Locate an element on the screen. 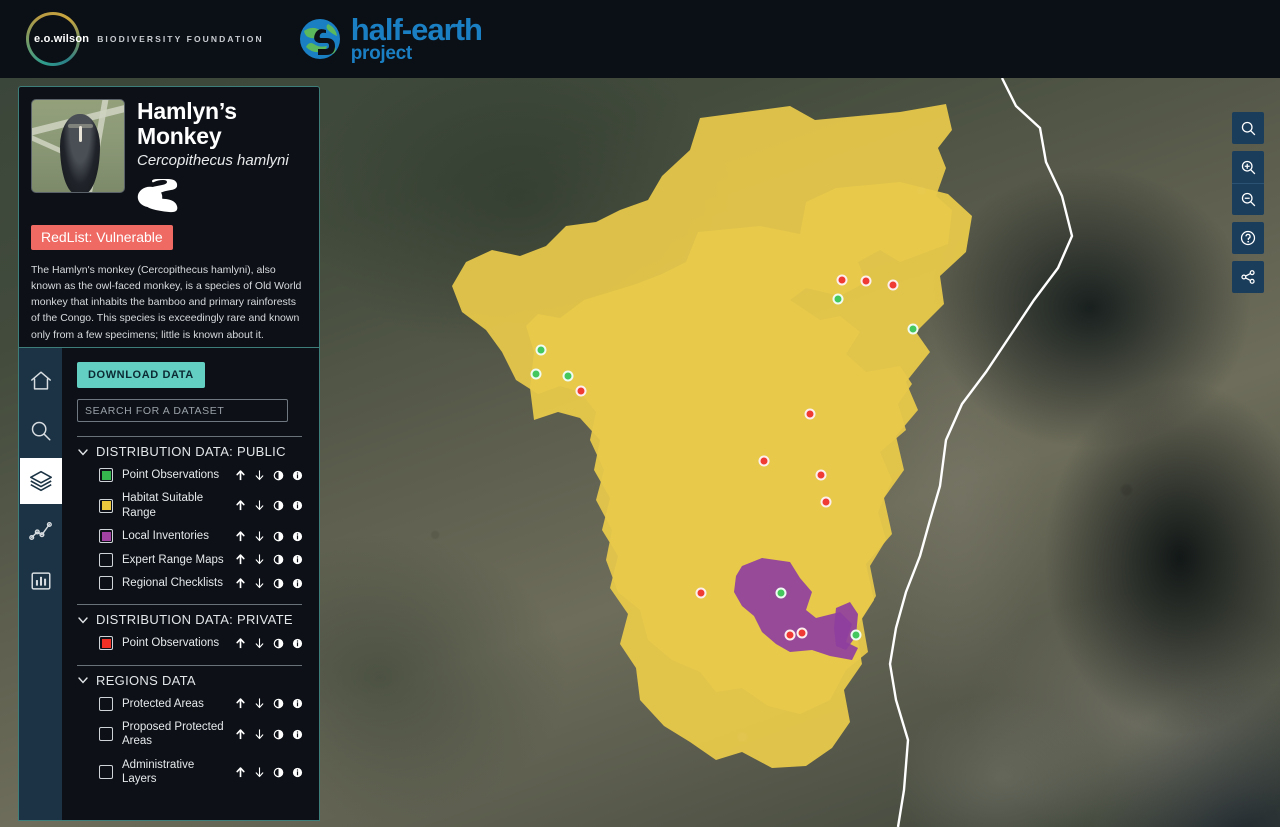  layer-group-header: DISTRIBUTION DATA: PRIVATE is located at coordinates (190, 619).